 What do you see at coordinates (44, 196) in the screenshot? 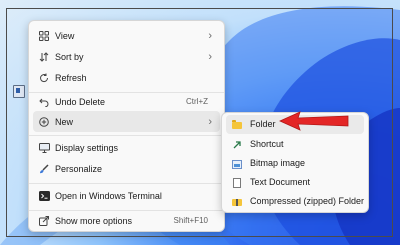
I see `terminal-icon` at bounding box center [44, 196].